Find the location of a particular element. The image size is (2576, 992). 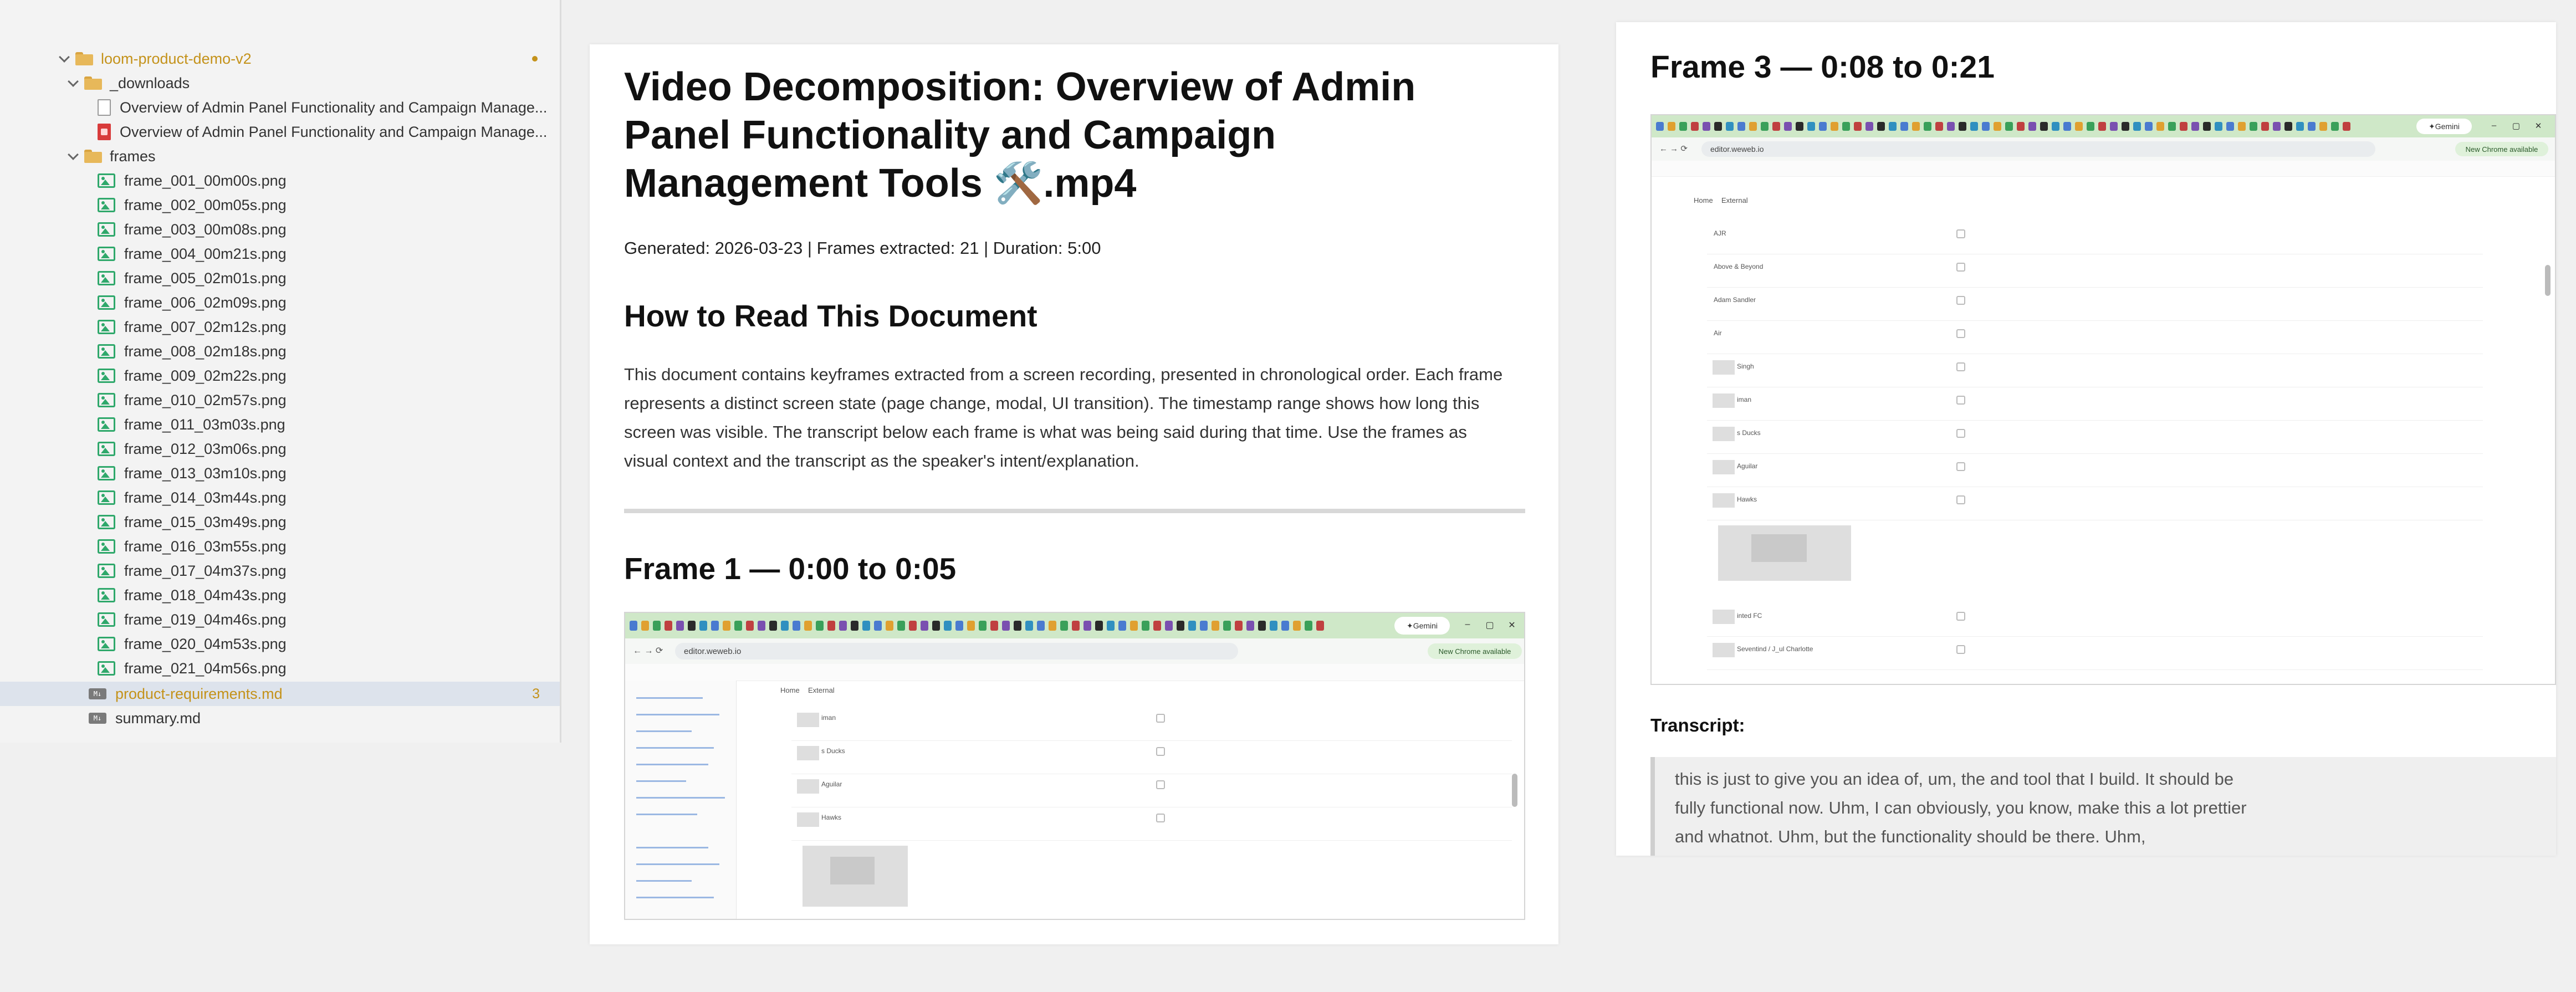

list-item: Singh is located at coordinates (2095, 370).